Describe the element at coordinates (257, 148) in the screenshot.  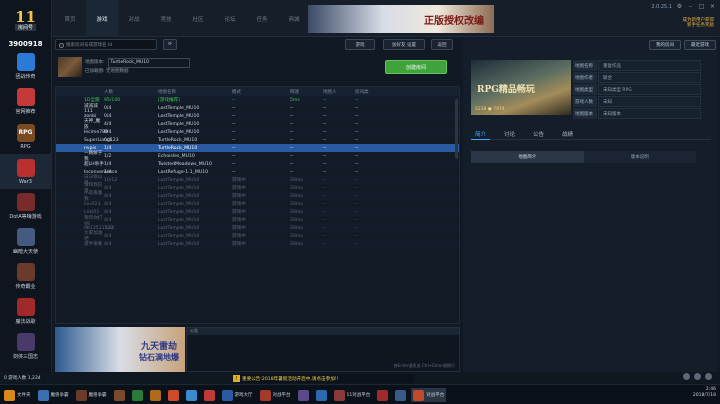
I see `table-row: nvpis 1/4 TurtleRock_MU10 -- -- -- --` at that location.